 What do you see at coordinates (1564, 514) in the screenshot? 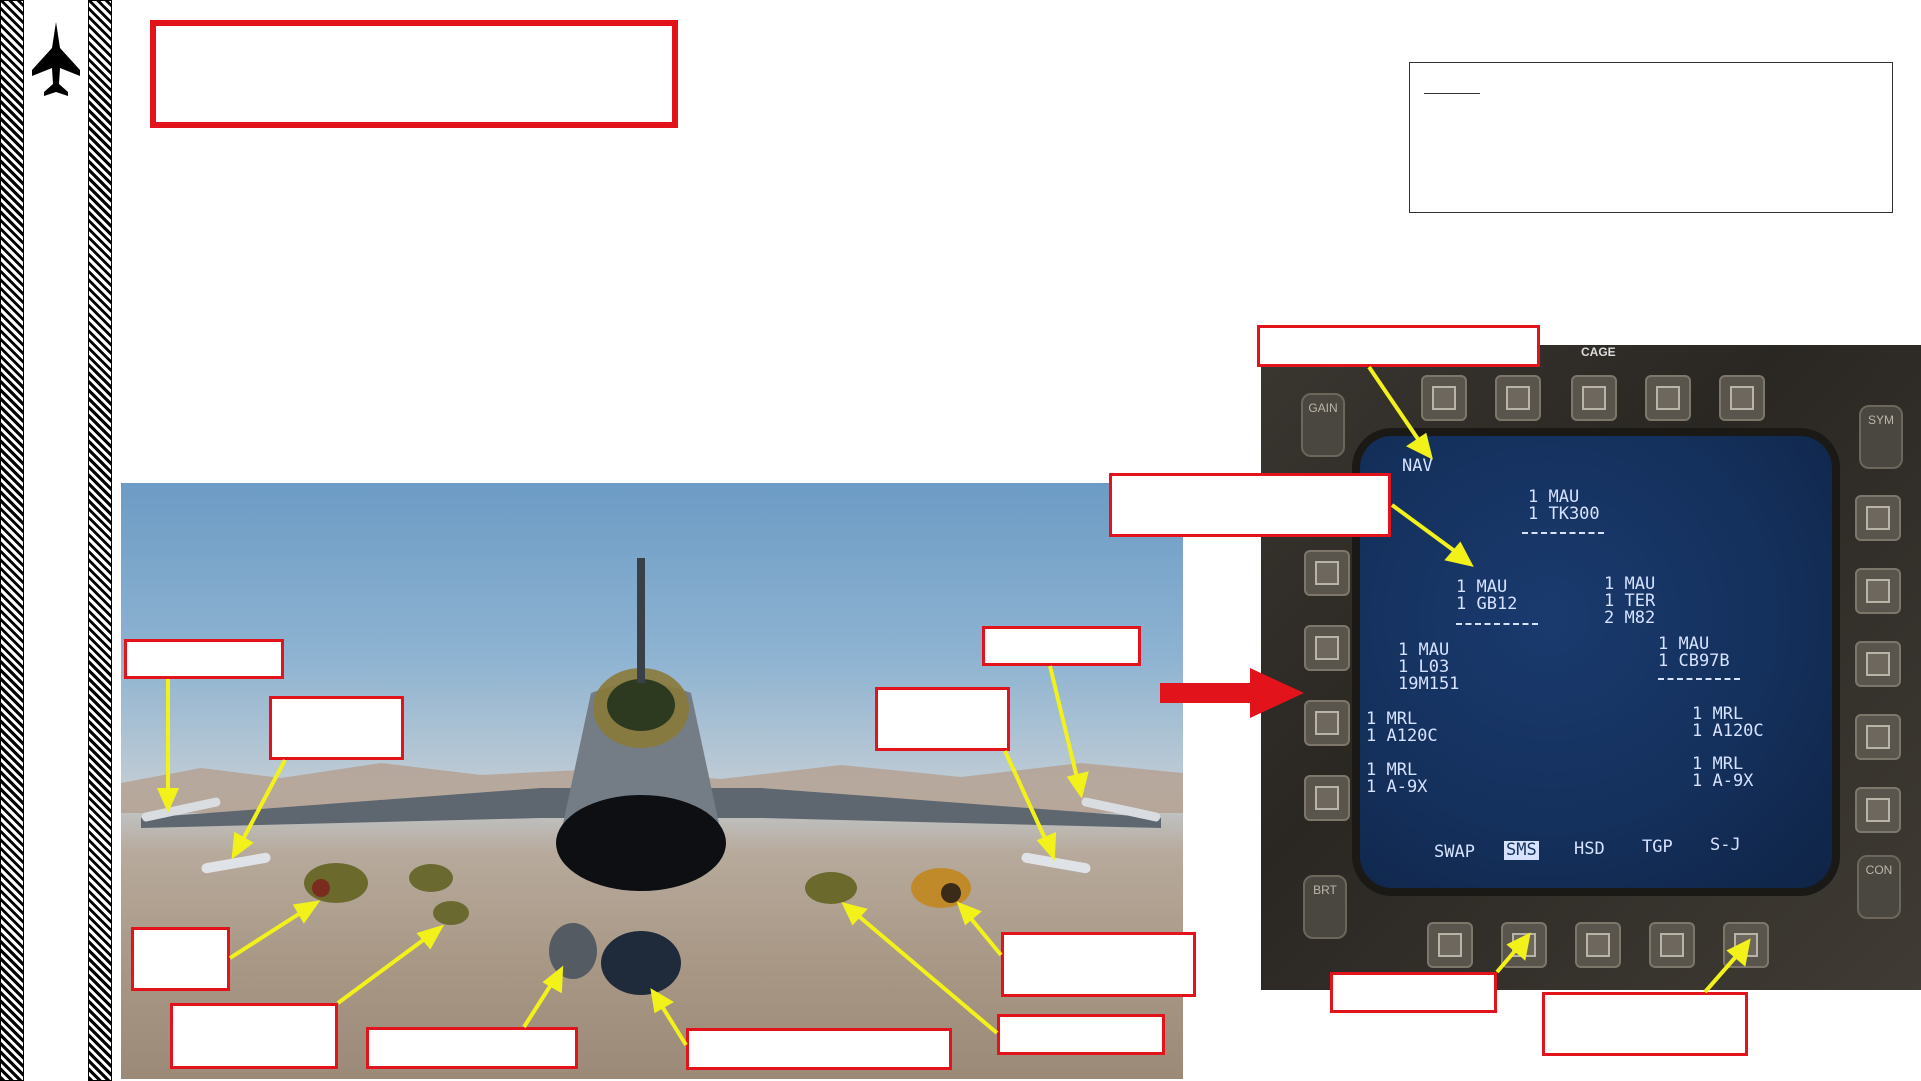
I see `station-center-top-line2: 1 TK300` at bounding box center [1564, 514].